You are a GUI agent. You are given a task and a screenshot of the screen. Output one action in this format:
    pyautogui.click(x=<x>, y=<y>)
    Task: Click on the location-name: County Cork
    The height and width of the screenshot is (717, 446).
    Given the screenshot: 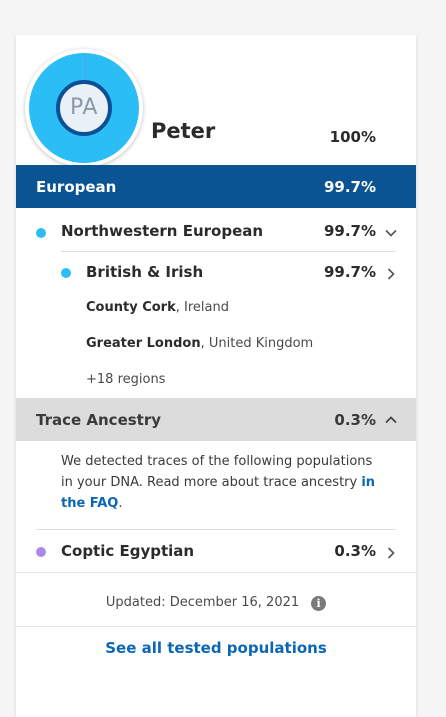 What is the action you would take?
    pyautogui.click(x=131, y=307)
    